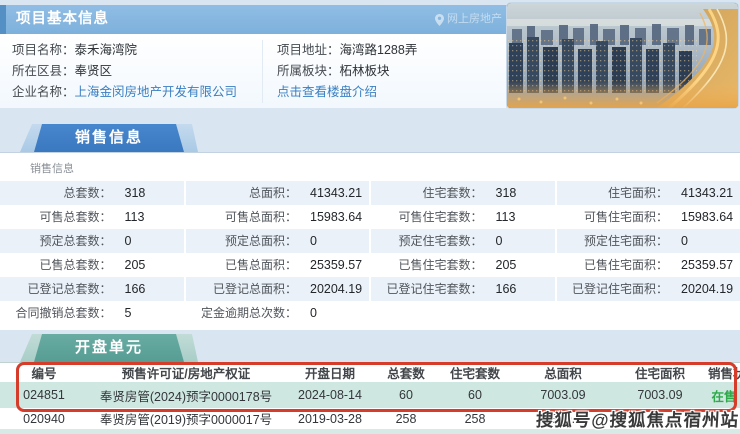 The image size is (740, 434). What do you see at coordinates (468, 19) in the screenshot?
I see `map-badge: 网上房地产` at bounding box center [468, 19].